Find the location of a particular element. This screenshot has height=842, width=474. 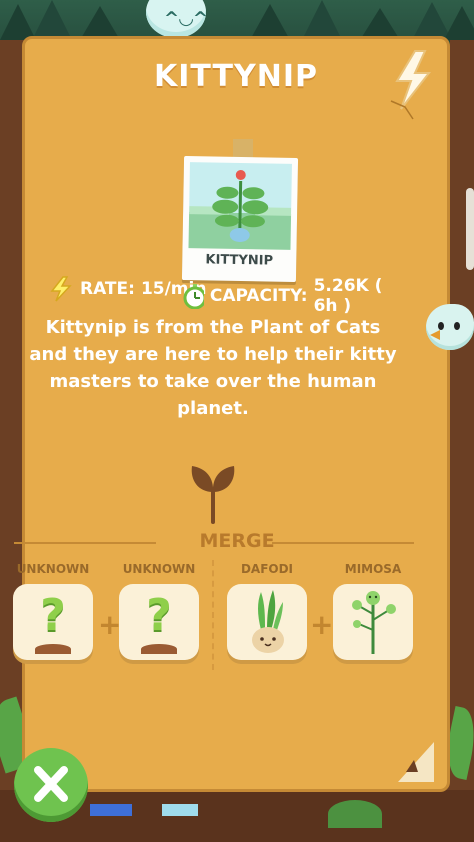

plant-photo-card: KITTYNIP is located at coordinates (240, 219).